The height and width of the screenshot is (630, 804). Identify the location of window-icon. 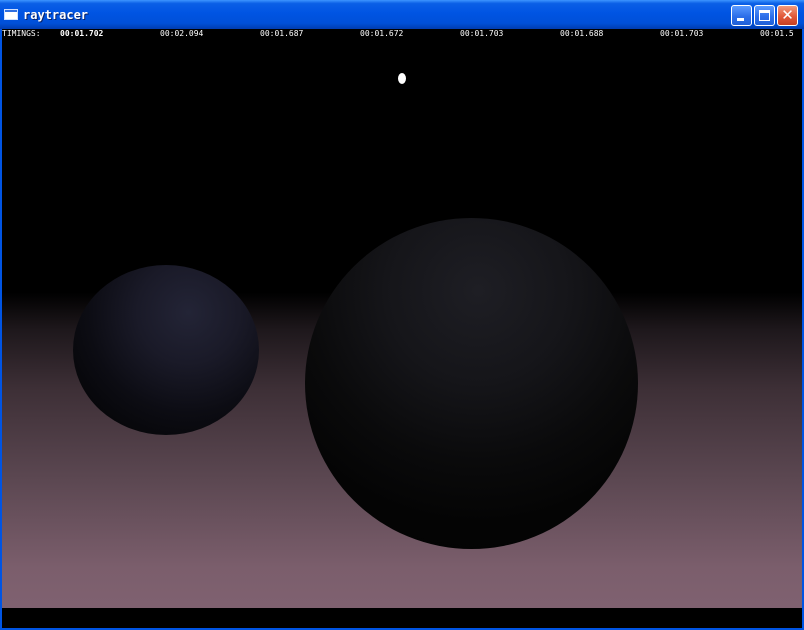
(11, 14).